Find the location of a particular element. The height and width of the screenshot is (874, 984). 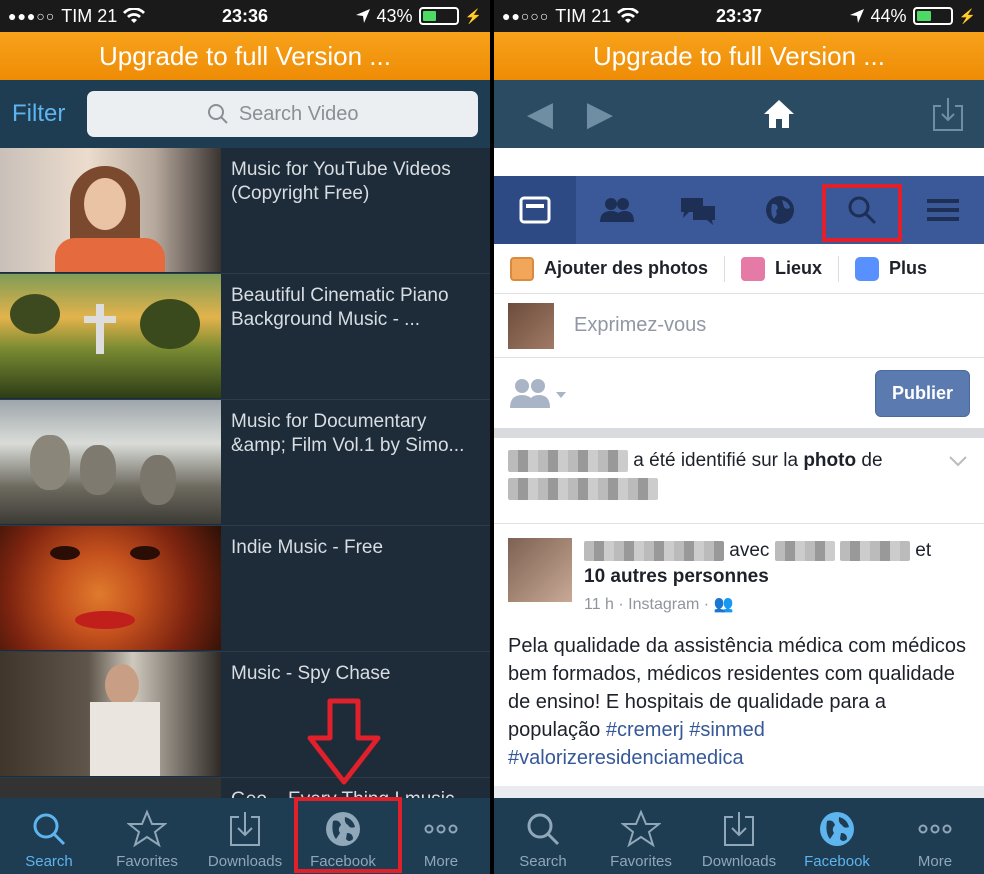

more-button: Plus is located at coordinates (891, 268).